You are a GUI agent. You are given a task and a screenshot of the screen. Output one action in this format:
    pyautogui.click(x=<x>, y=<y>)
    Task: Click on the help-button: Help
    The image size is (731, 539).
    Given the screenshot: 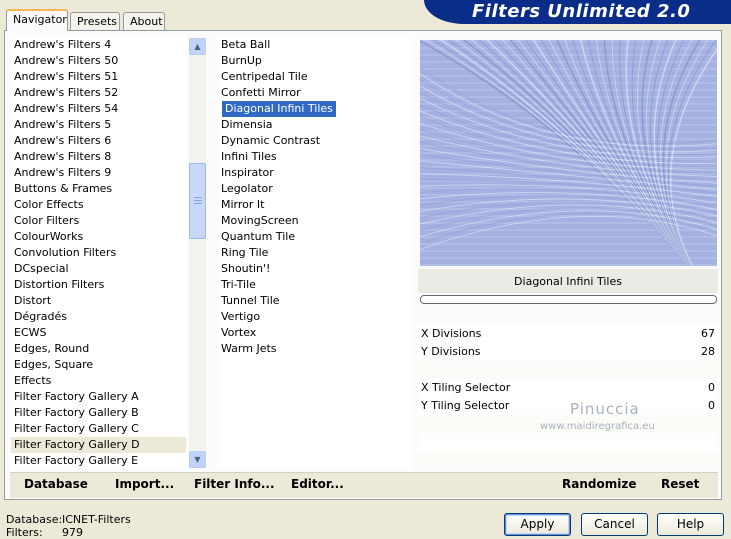 What is the action you would take?
    pyautogui.click(x=690, y=524)
    